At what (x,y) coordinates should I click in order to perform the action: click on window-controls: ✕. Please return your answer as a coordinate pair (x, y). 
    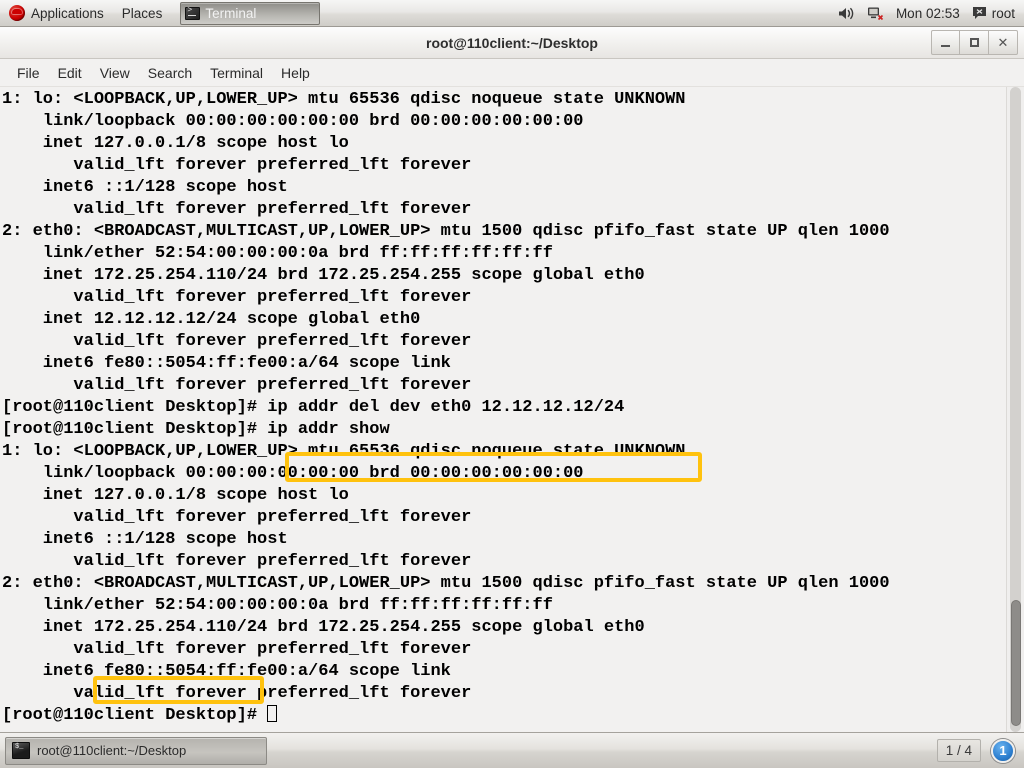
    Looking at the image, I should click on (974, 42).